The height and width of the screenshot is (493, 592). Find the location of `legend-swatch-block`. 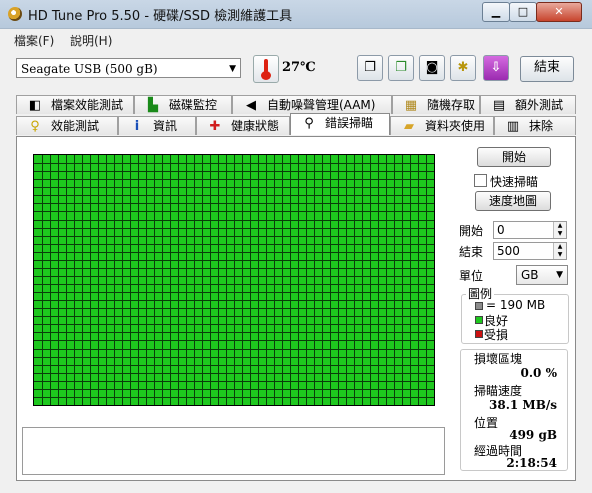

legend-swatch-block is located at coordinates (479, 306).